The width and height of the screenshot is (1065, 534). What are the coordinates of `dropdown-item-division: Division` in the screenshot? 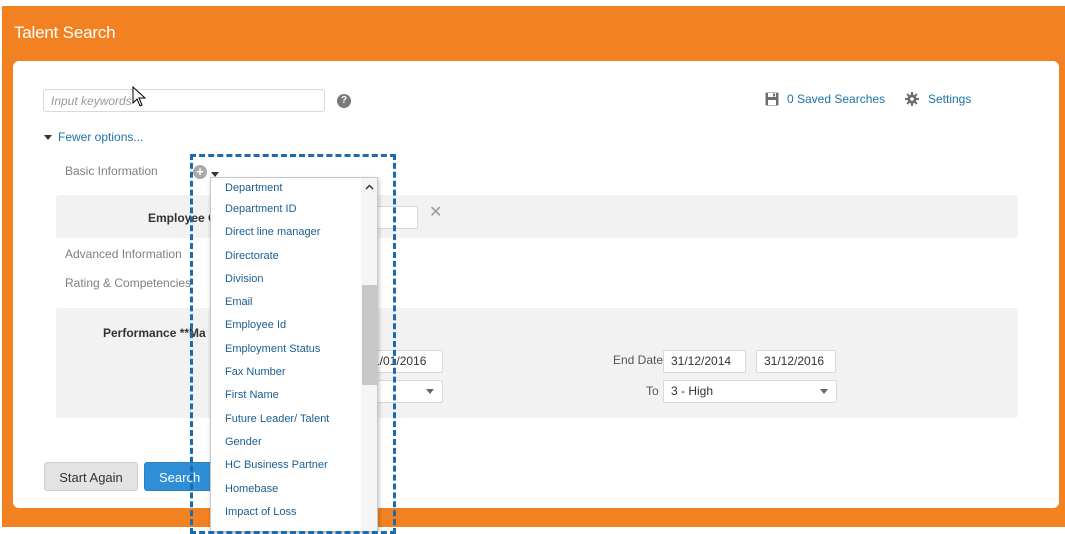 It's located at (286, 279).